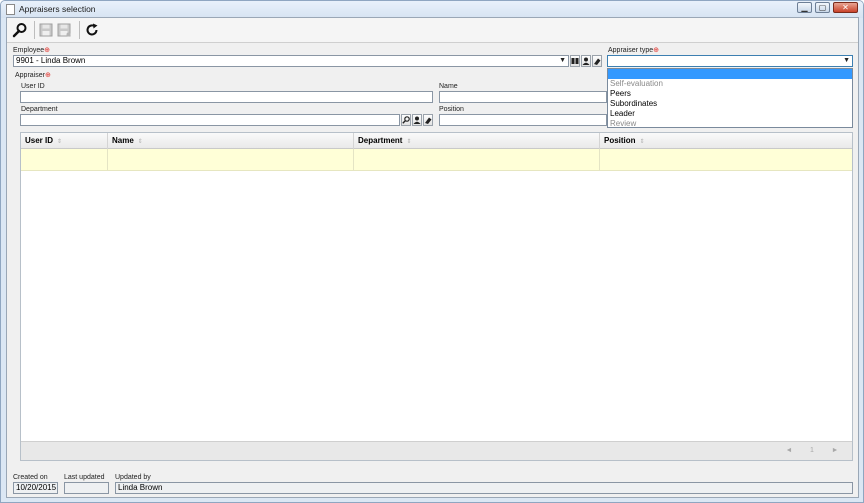 This screenshot has width=864, height=503. I want to click on grid-pager: ◄ 1 ►, so click(436, 450).